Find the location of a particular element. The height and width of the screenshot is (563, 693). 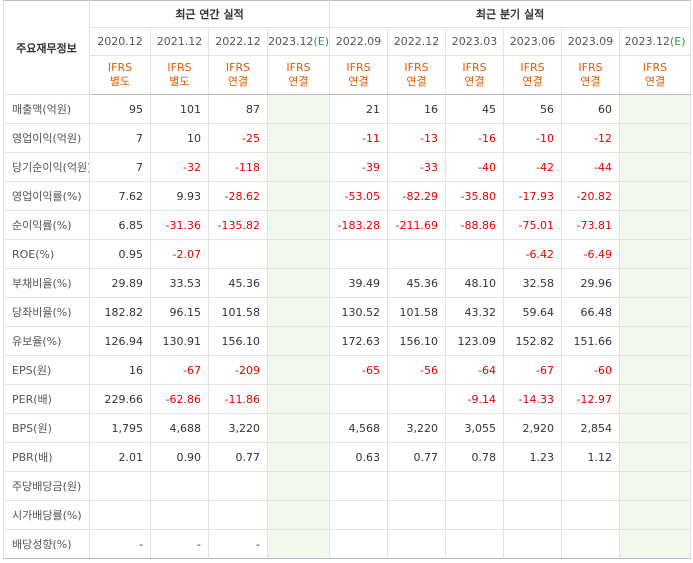

table-row: PBR(배) 2.01 0.90 0.77 0.63 0.77 0.78 1.23 1.12 is located at coordinates (347, 457).